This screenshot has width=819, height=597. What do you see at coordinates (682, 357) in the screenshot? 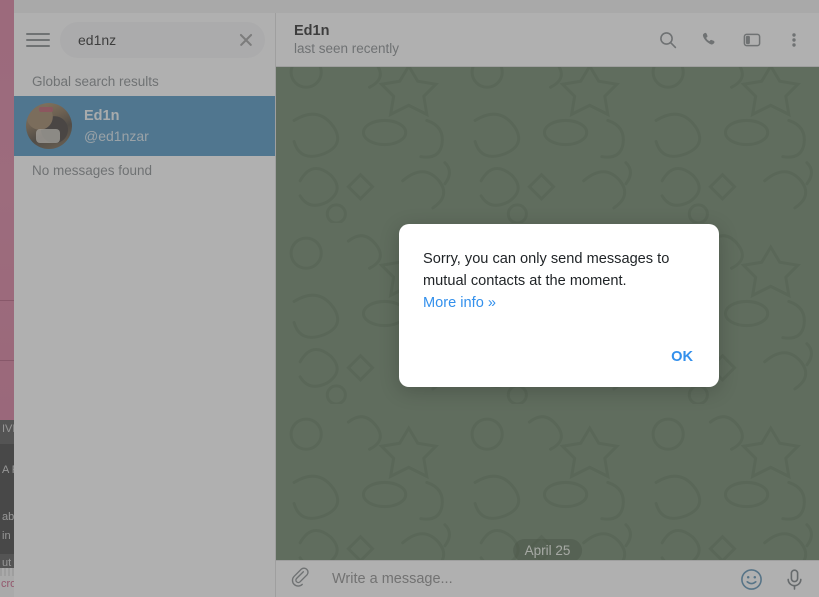
I see `ok-button: OK` at bounding box center [682, 357].